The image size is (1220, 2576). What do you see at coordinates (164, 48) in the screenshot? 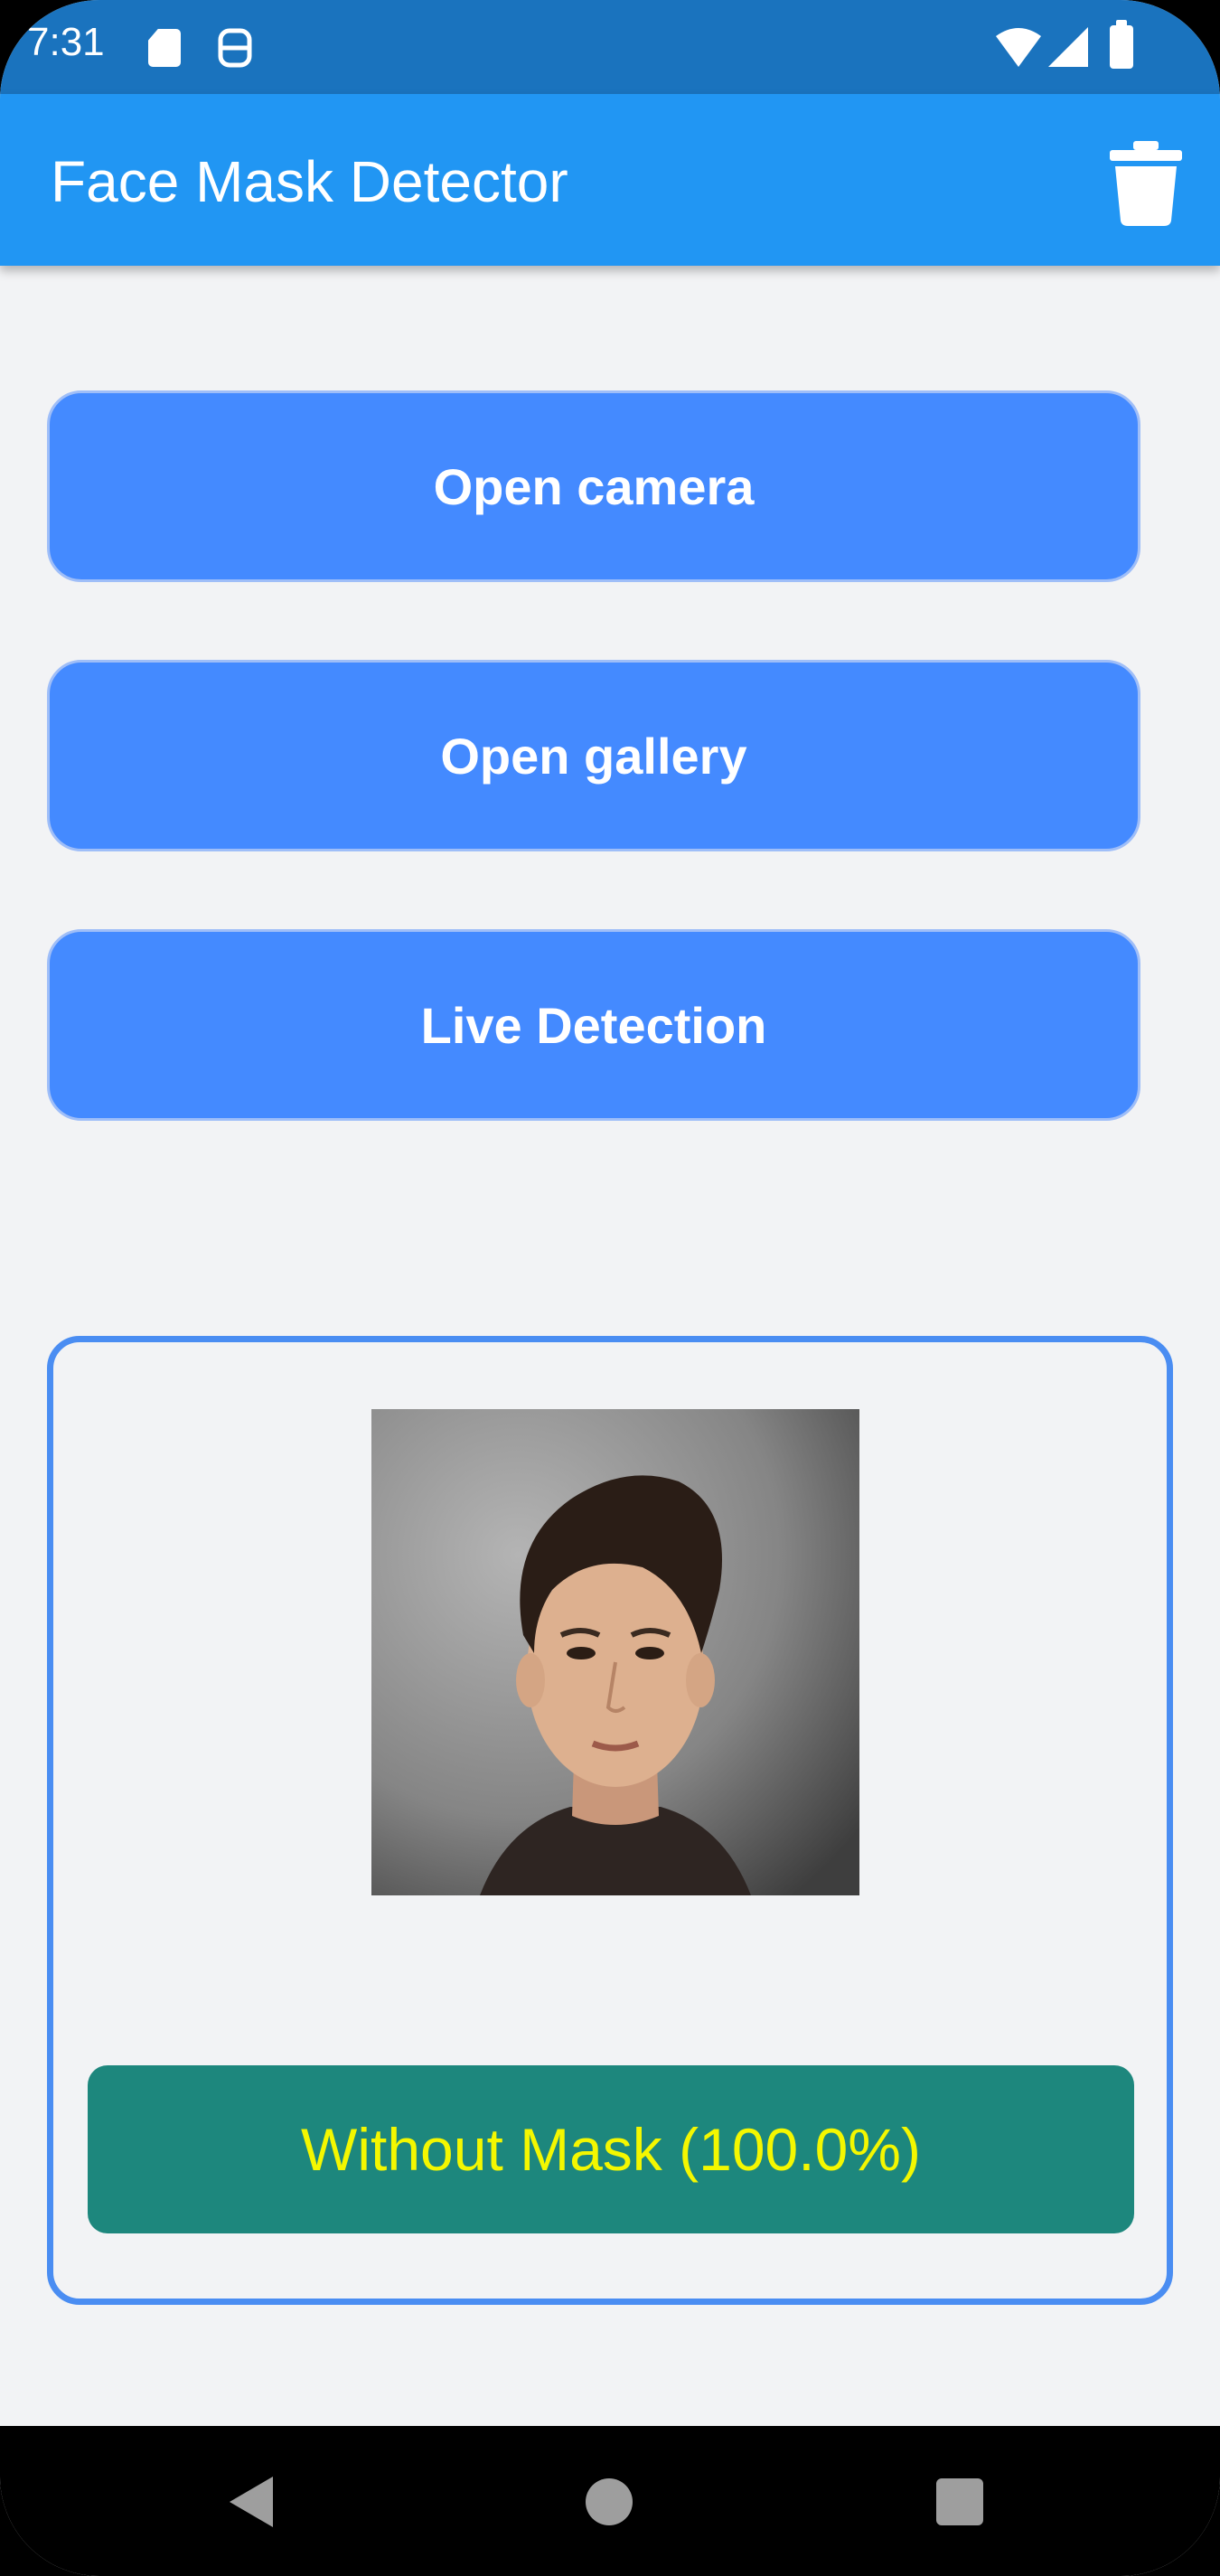
I see `sd-card-icon` at bounding box center [164, 48].